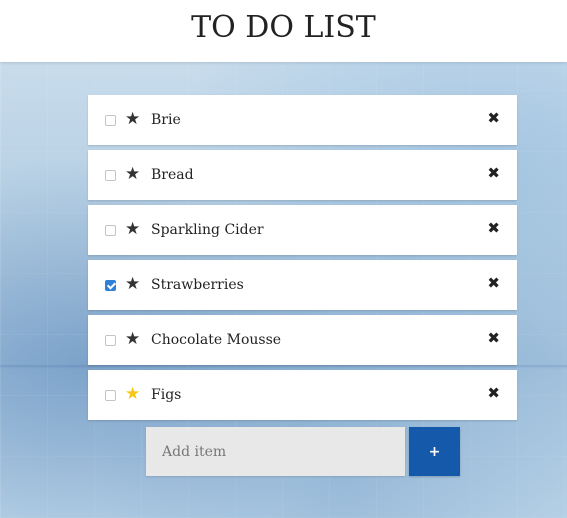 The image size is (567, 518). I want to click on checkmark-icon, so click(111, 285).